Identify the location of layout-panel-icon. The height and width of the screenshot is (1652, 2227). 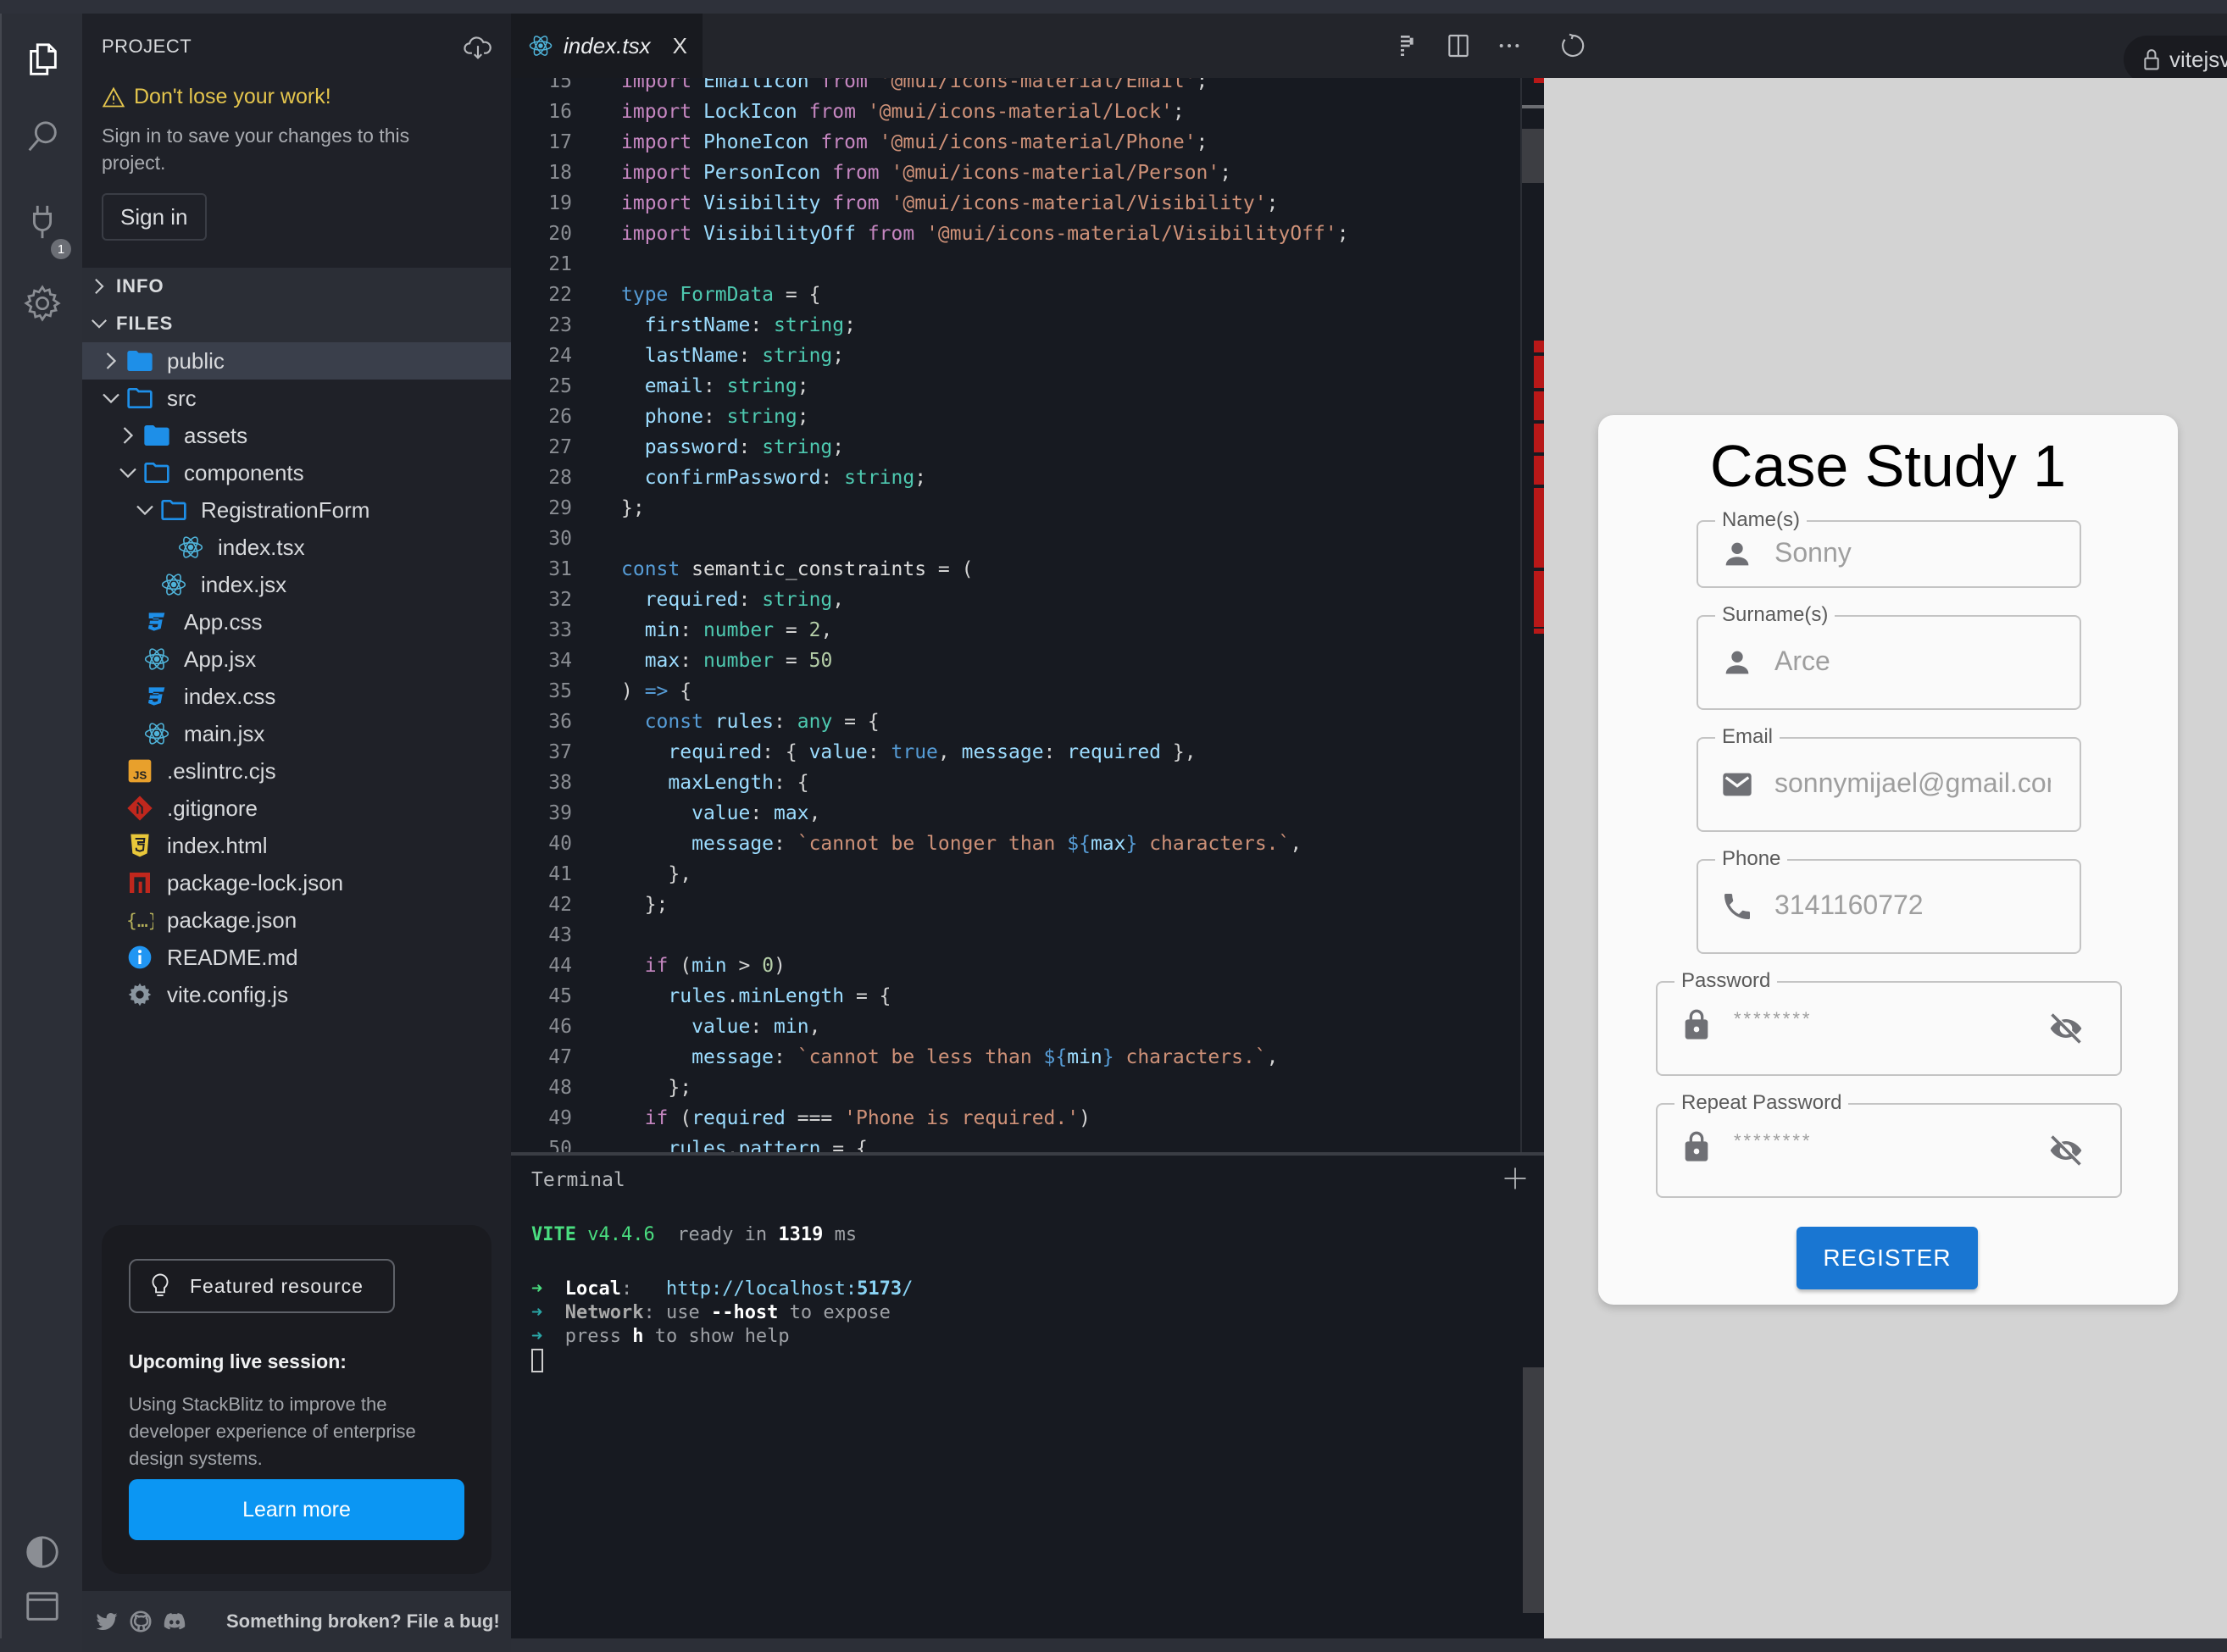
(42, 1606).